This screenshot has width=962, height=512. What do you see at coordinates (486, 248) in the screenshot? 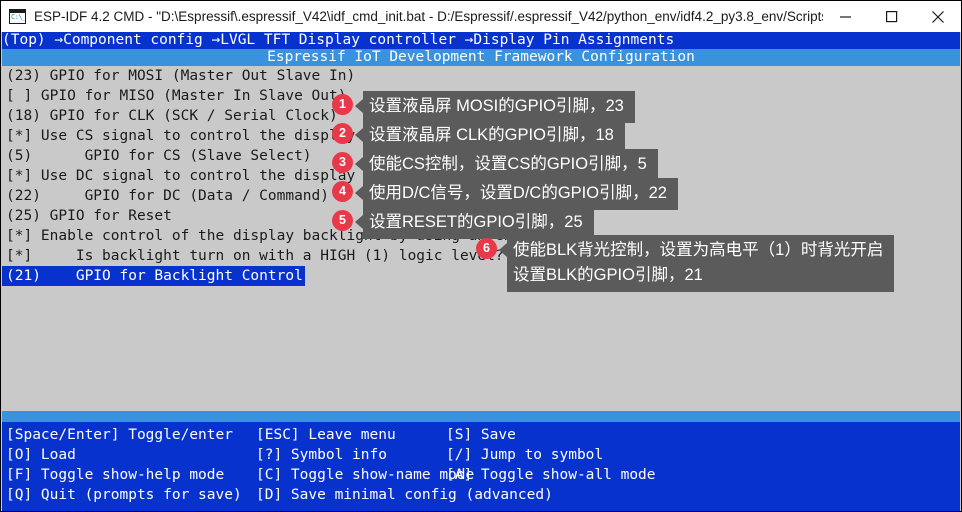
I see `annotation-badge: 6` at bounding box center [486, 248].